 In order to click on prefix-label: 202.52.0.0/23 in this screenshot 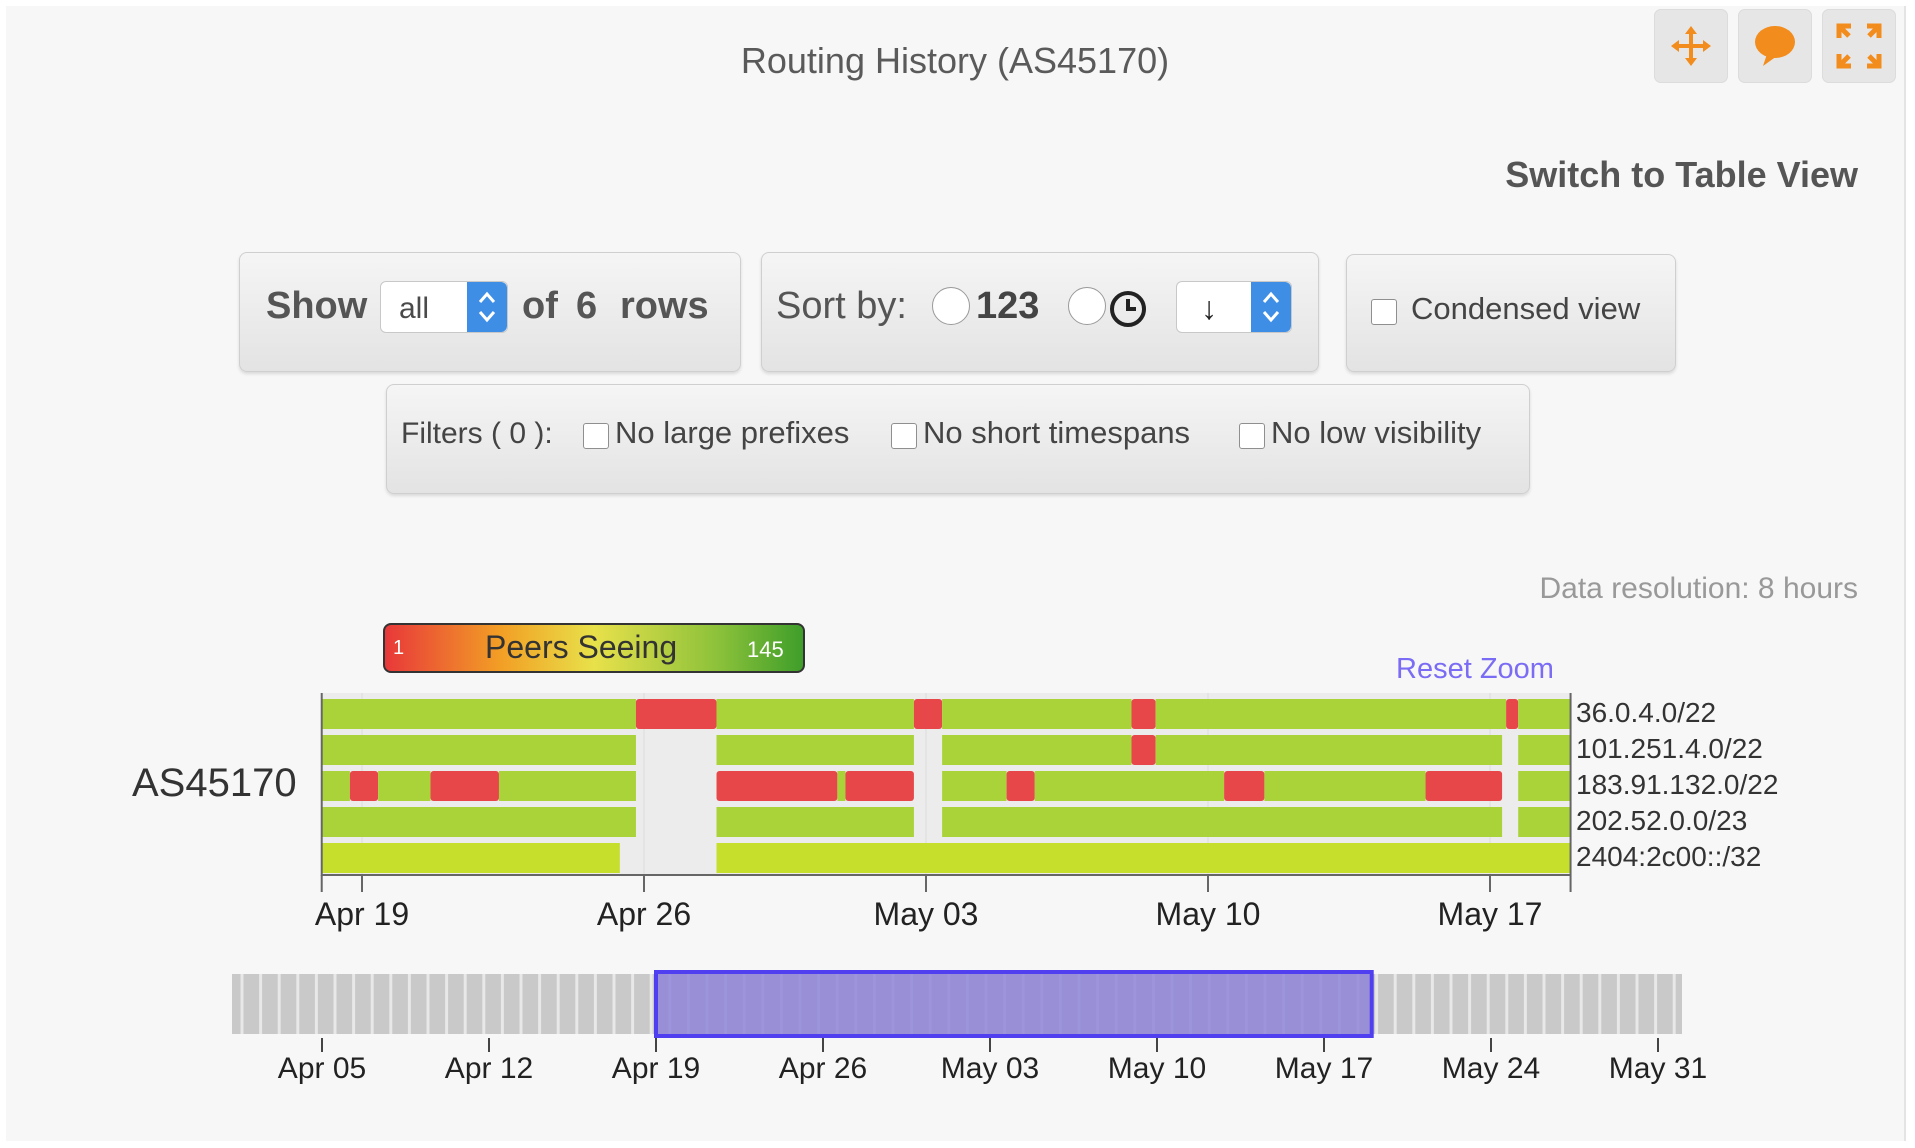, I will do `click(1662, 820)`.